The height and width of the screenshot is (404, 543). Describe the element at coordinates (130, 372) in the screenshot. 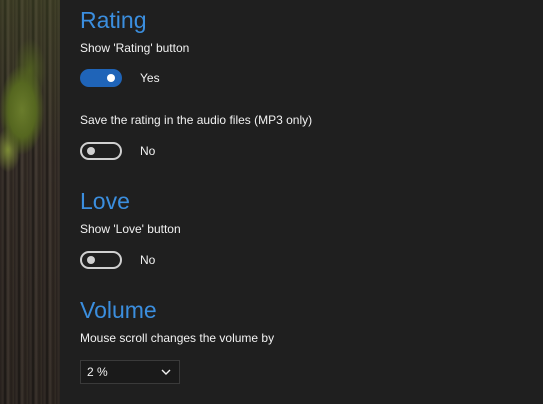

I see `volume-step-select: 2 %` at that location.